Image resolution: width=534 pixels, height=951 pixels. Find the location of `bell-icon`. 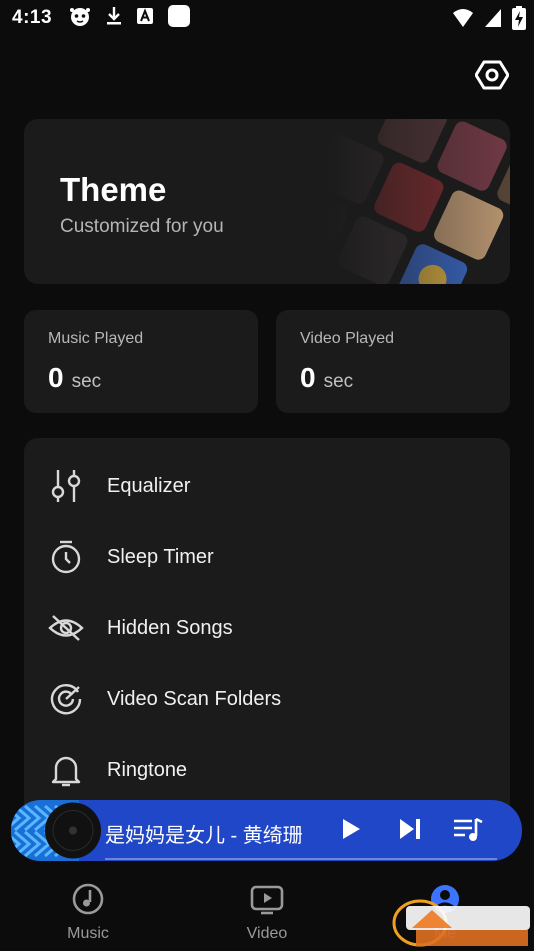

bell-icon is located at coordinates (66, 770).